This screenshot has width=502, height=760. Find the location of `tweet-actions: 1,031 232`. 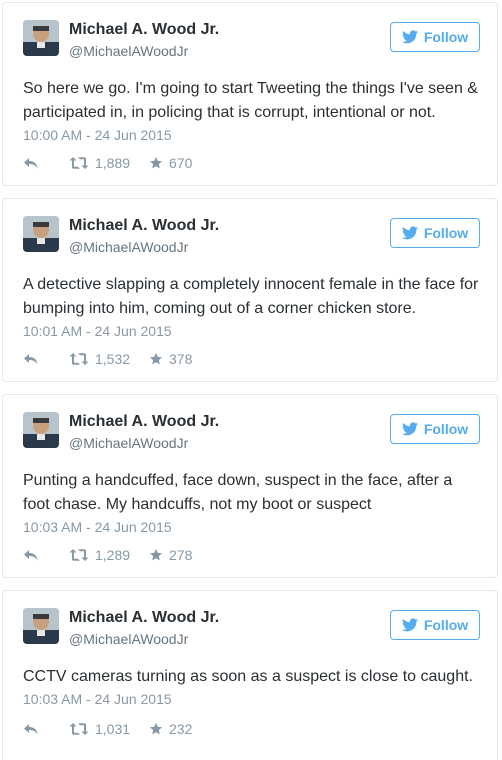

tweet-actions: 1,031 232 is located at coordinates (107, 729).